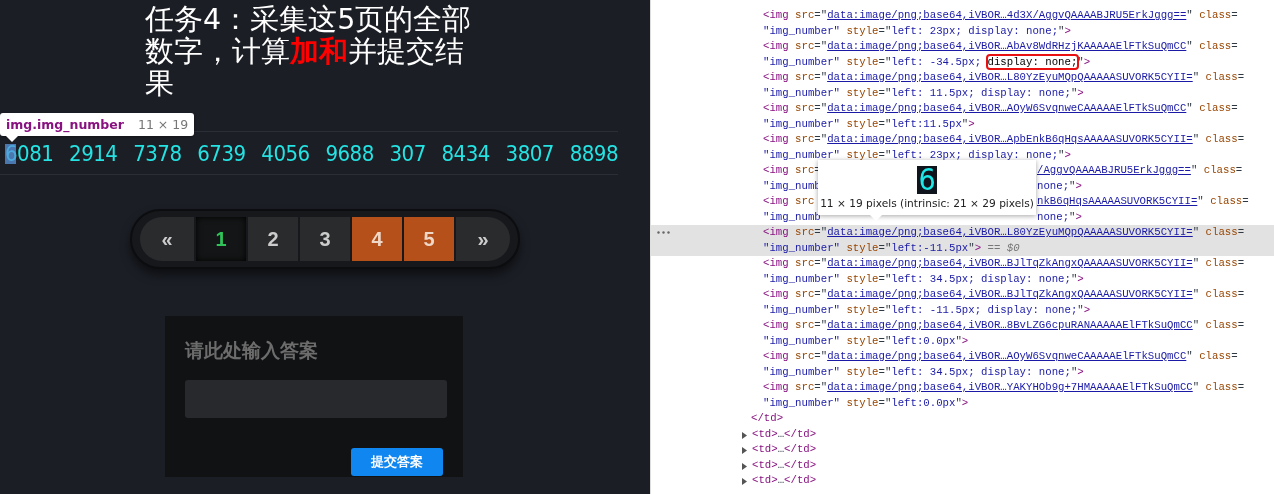  Describe the element at coordinates (273, 239) in the screenshot. I see `page-button: 2` at that location.